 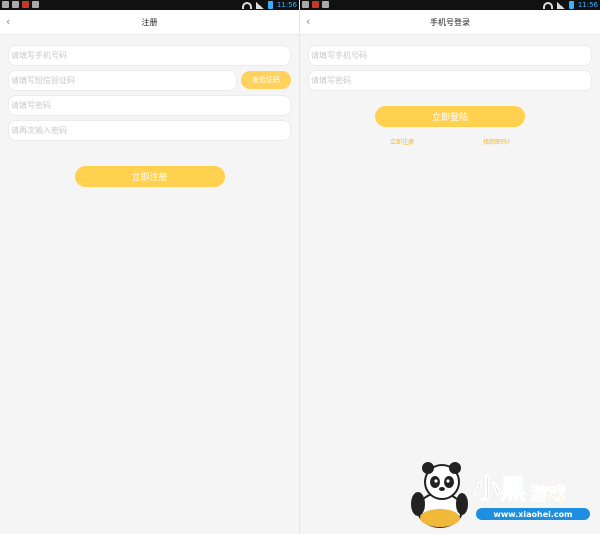 I want to click on svg-text: 游戏, so click(x=548, y=494).